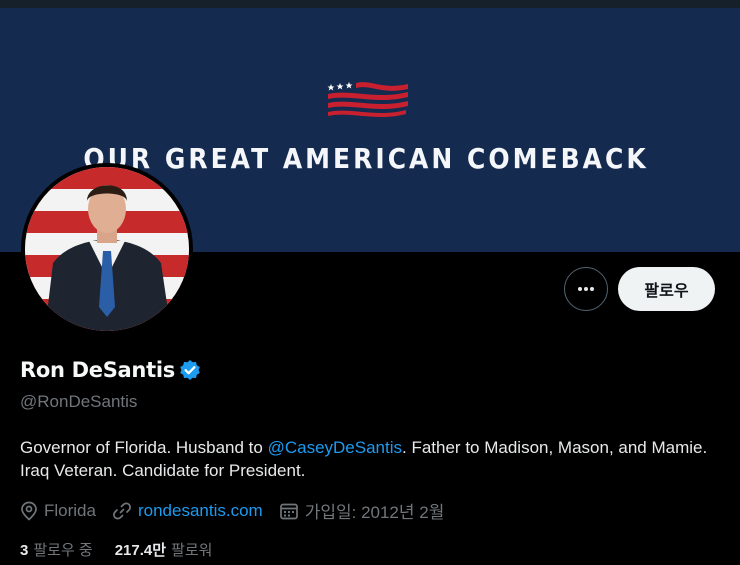 The height and width of the screenshot is (565, 740). What do you see at coordinates (29, 511) in the screenshot?
I see `location-pin-icon` at bounding box center [29, 511].